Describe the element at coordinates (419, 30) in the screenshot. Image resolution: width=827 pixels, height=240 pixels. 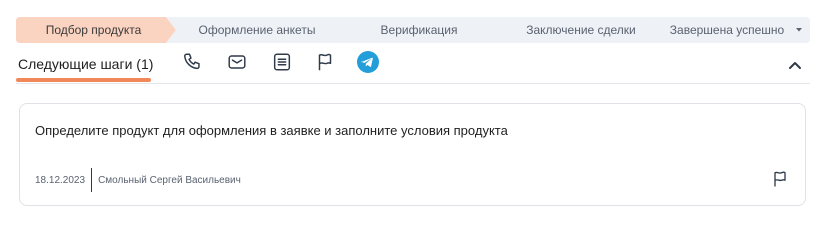
I see `stage-item: Верификация` at that location.